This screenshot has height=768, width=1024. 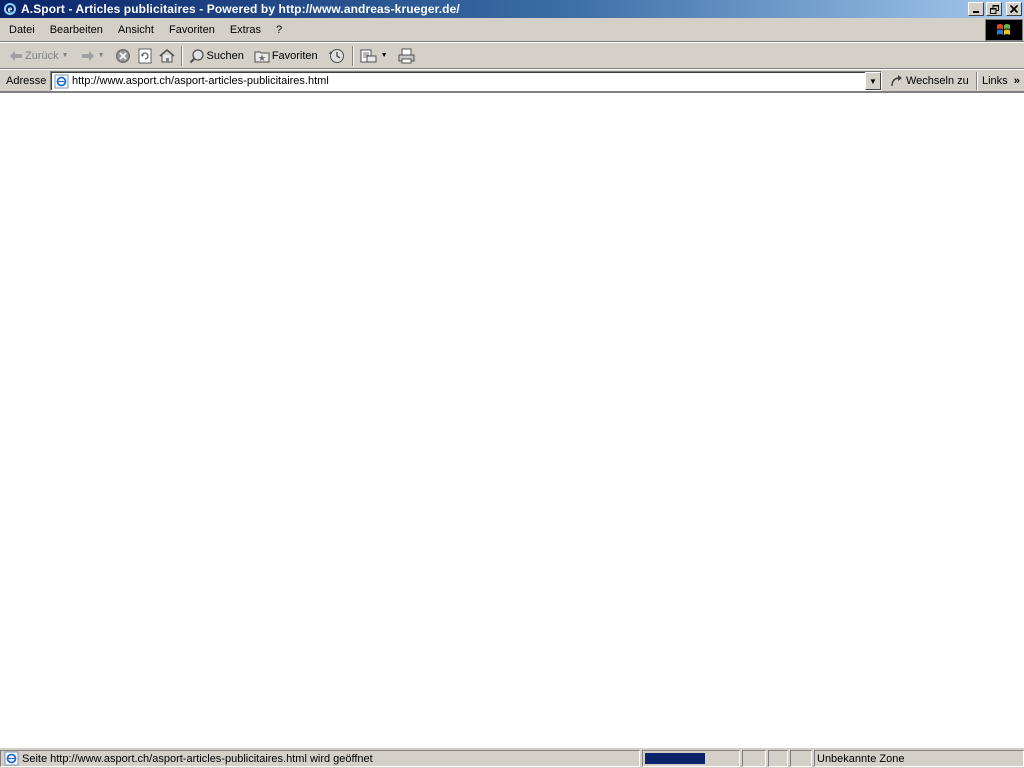 I want to click on menu-bearbeiten: Bearbeiten, so click(x=77, y=30).